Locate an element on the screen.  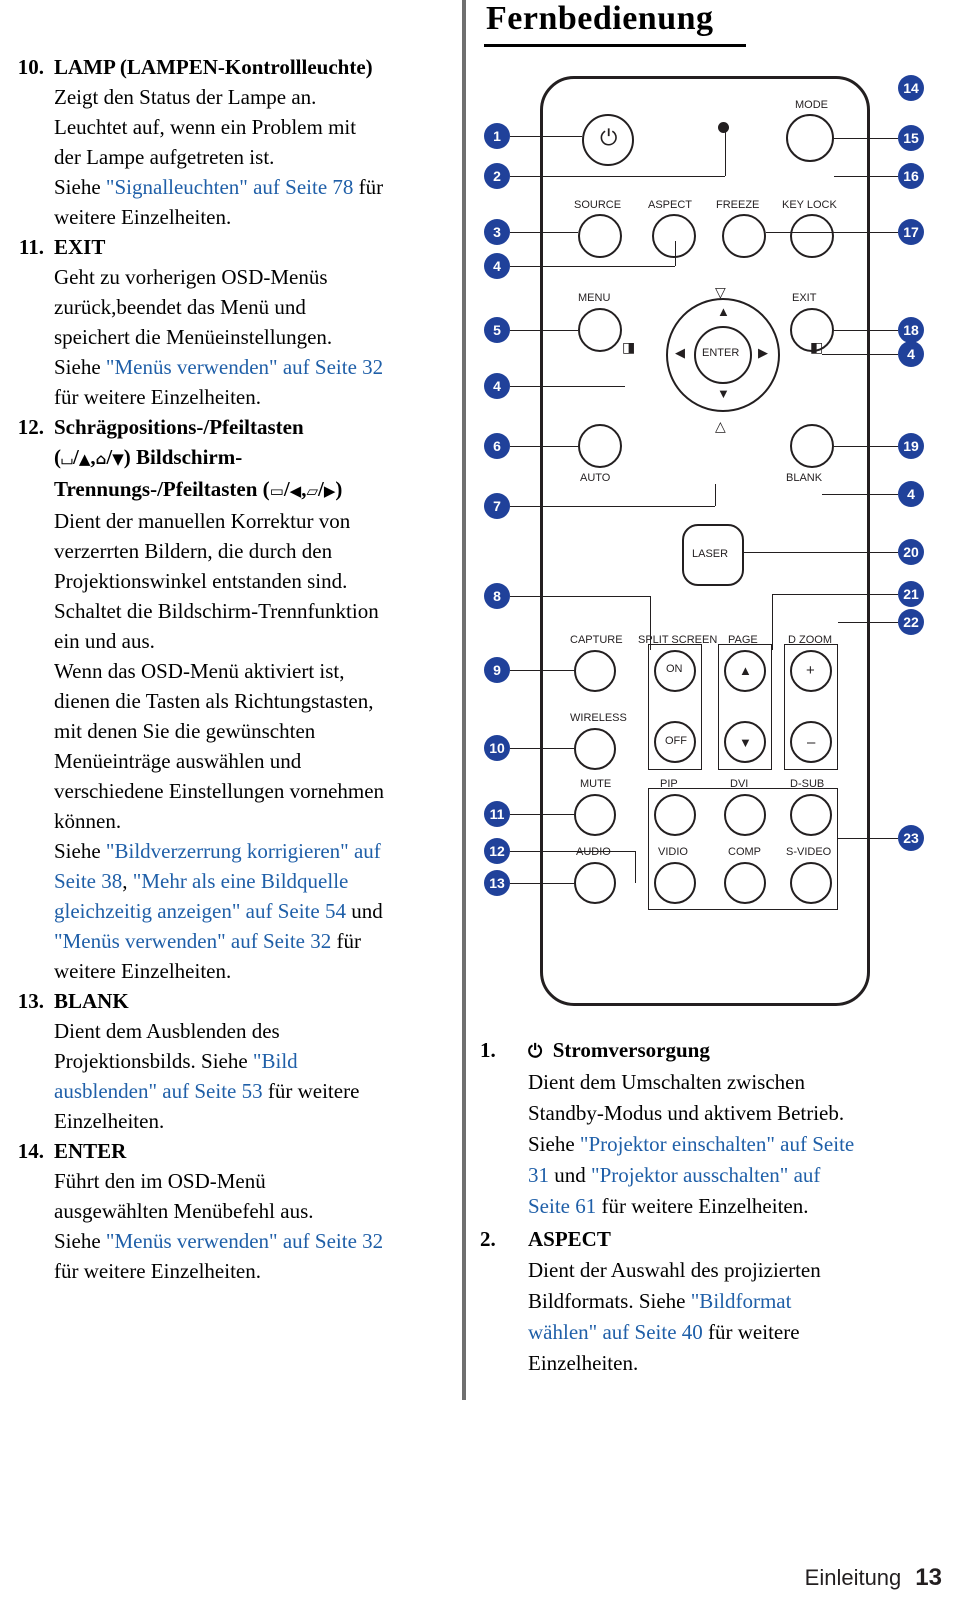
callout-22: 22 is located at coordinates (911, 622).